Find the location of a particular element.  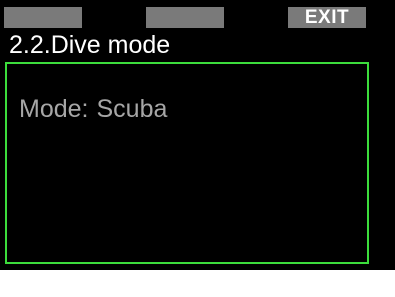

page-title: 2.2.Dive mode is located at coordinates (90, 45).